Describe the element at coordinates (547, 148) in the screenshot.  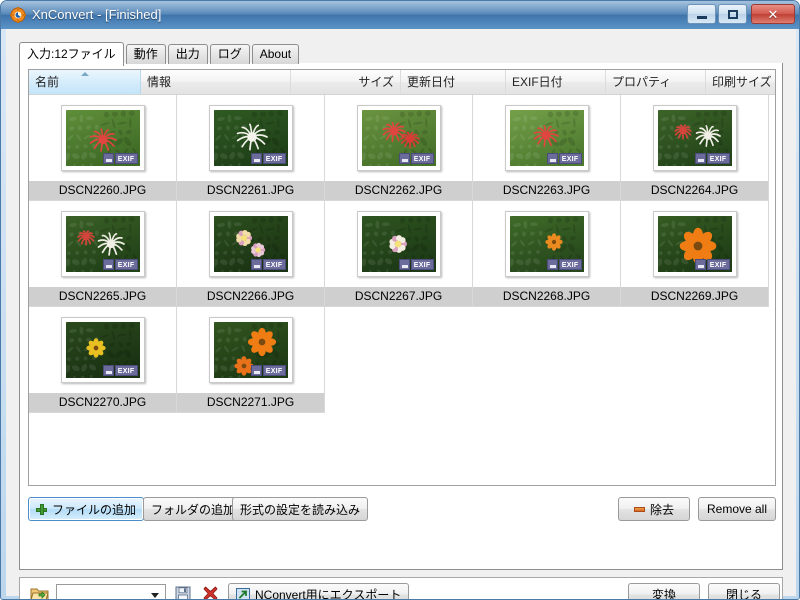
I see `list-item: EXIF DSCN2263.JPG` at that location.